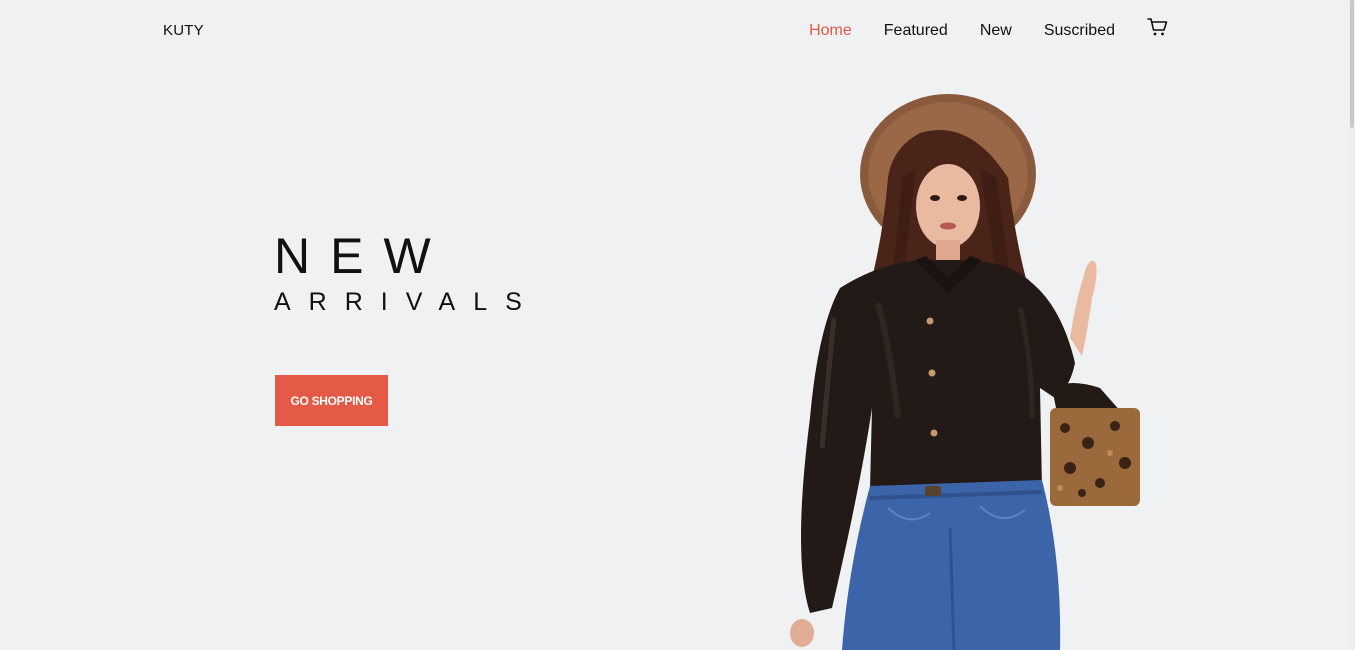  I want to click on hero-title: NEW, so click(362, 256).